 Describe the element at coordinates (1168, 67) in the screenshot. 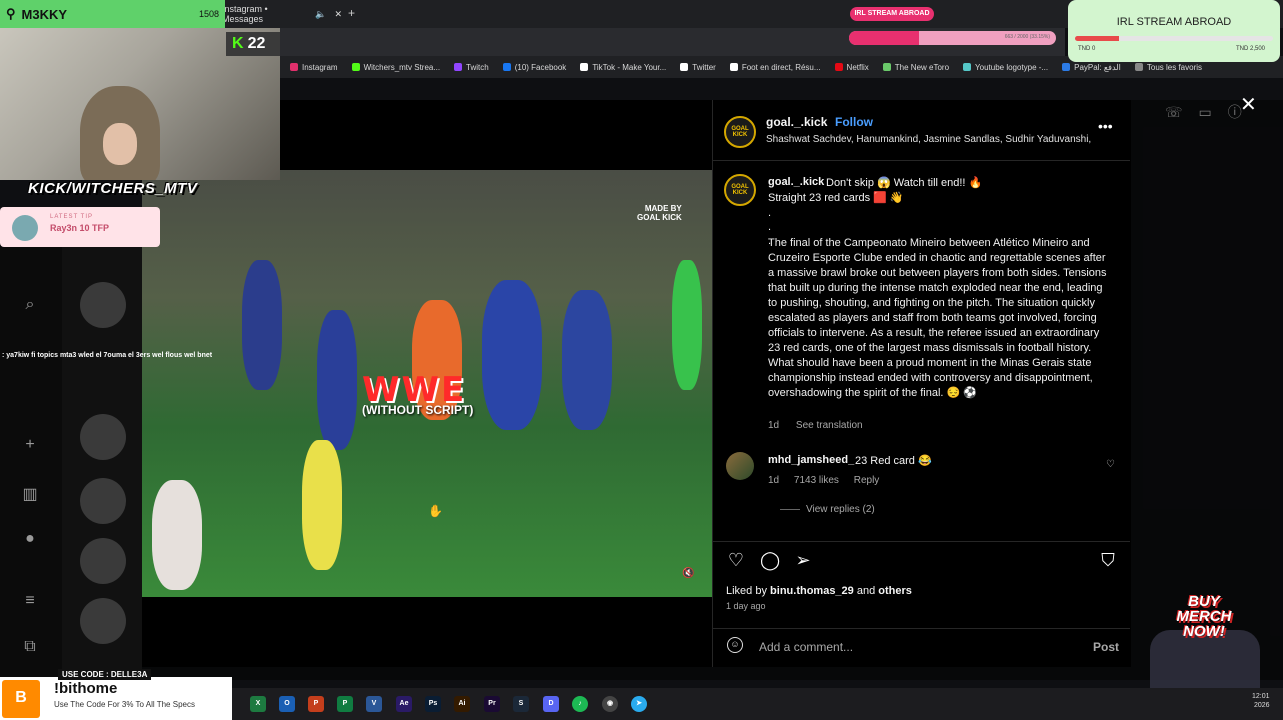

I see `bookmark-item: Tous les favoris` at that location.